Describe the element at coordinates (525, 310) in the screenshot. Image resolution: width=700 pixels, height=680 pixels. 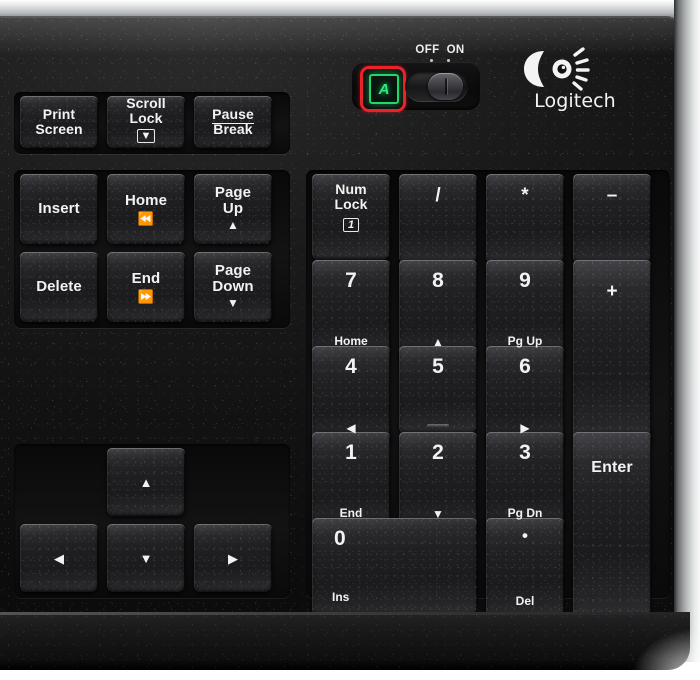
I see `key-numpad-9: 9 Pg Up` at that location.